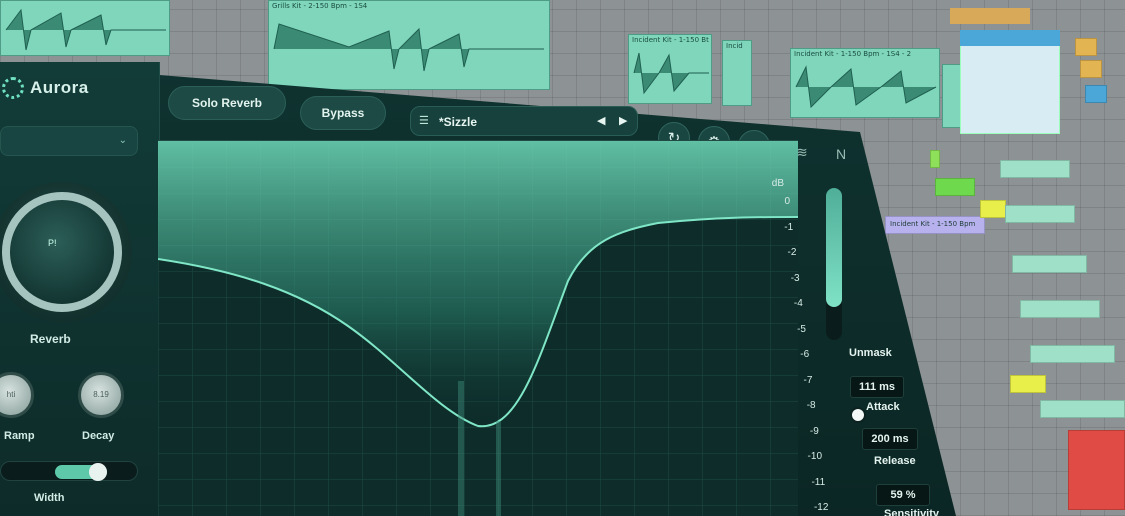 The image size is (1125, 516). What do you see at coordinates (69, 141) in the screenshot?
I see `mode-dropdown: ⌄` at bounding box center [69, 141].